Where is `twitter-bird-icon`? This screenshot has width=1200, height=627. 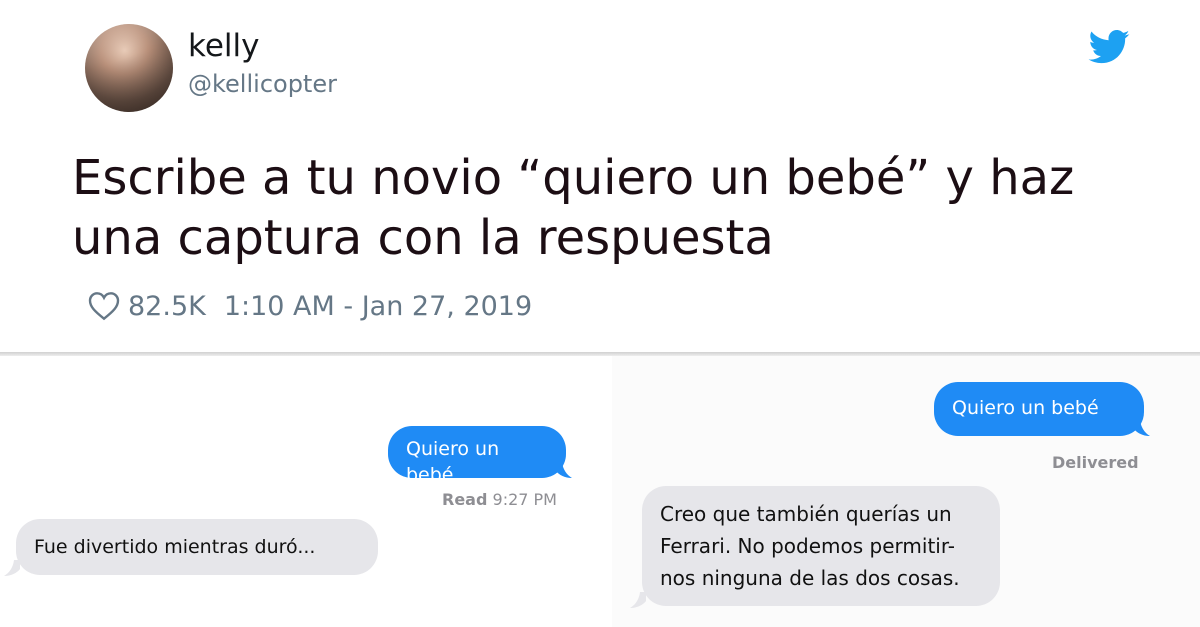
twitter-bird-icon is located at coordinates (1109, 47).